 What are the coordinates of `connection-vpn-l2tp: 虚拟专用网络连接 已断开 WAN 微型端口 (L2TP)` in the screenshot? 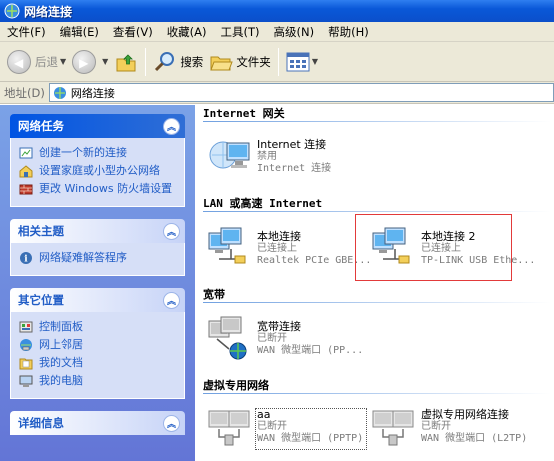 It's located at (449, 428).